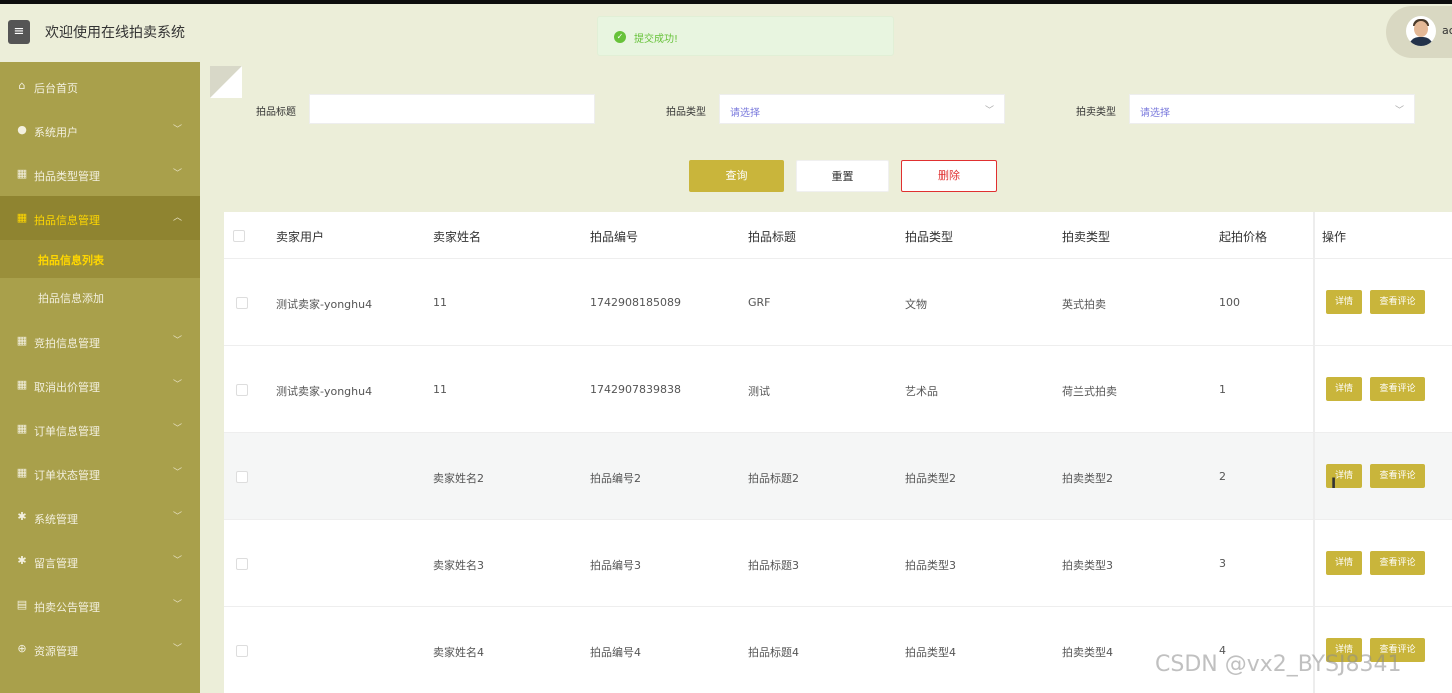 The width and height of the screenshot is (1452, 693). I want to click on cell-item-type: 文物, so click(916, 304).